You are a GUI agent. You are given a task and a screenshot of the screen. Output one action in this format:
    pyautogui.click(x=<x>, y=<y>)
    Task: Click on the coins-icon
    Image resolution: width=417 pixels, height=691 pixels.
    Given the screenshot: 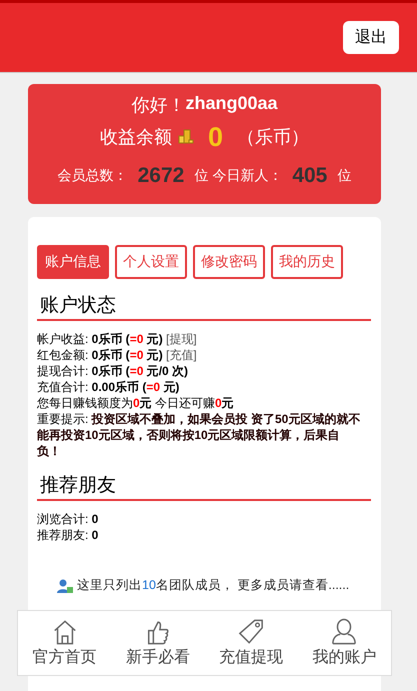 What is the action you would take?
    pyautogui.click(x=186, y=137)
    